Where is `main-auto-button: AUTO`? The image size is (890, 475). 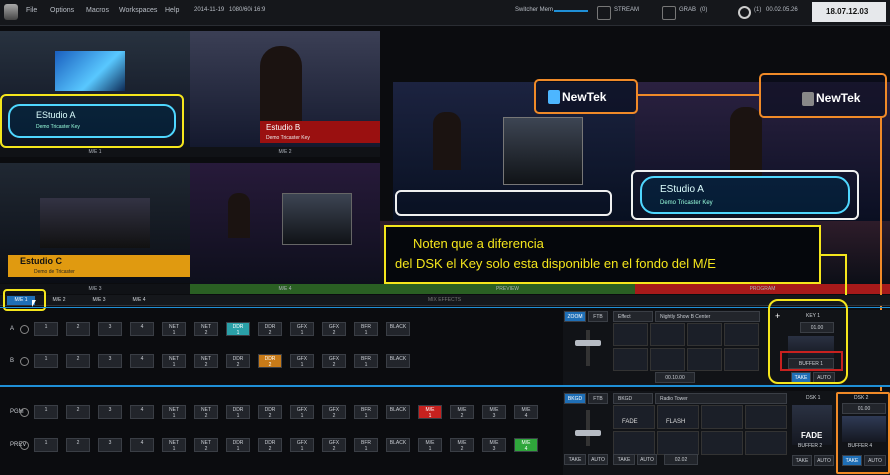 main-auto-button: AUTO is located at coordinates (598, 459).